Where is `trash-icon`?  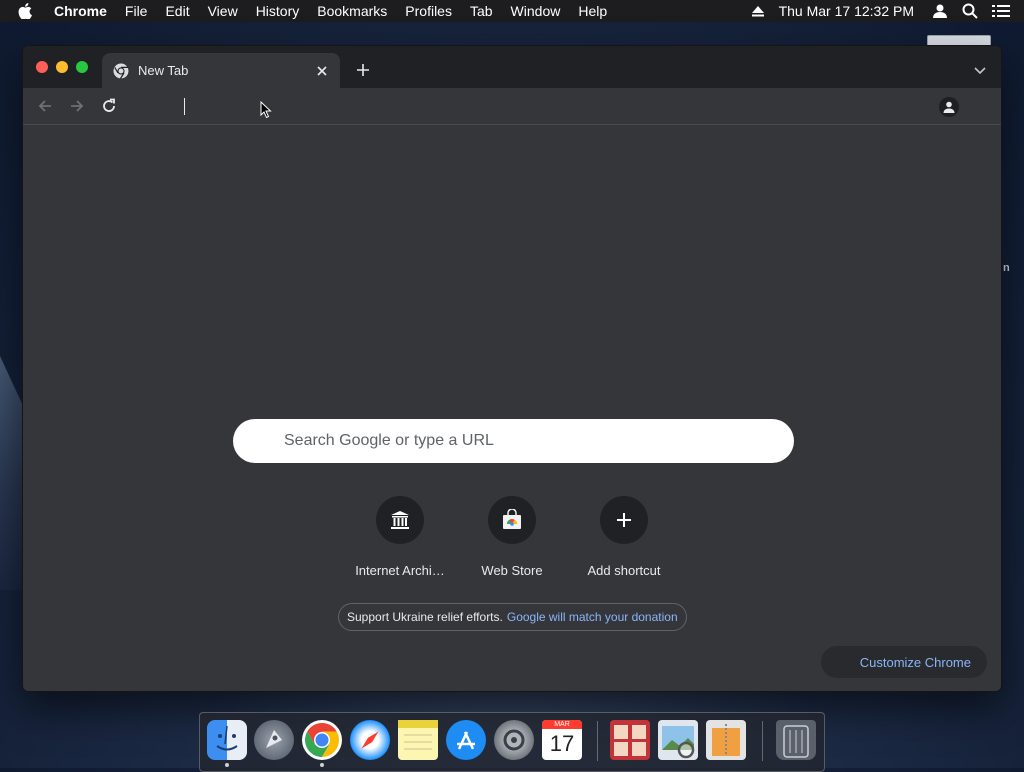
trash-icon is located at coordinates (796, 740).